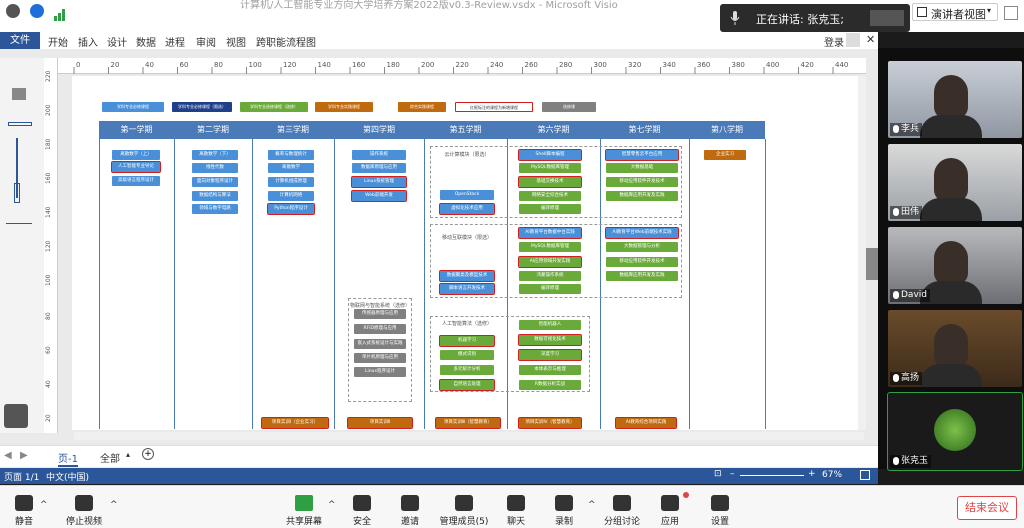  What do you see at coordinates (550, 155) in the screenshot?
I see `course-box: Shell脚本编程` at bounding box center [550, 155].